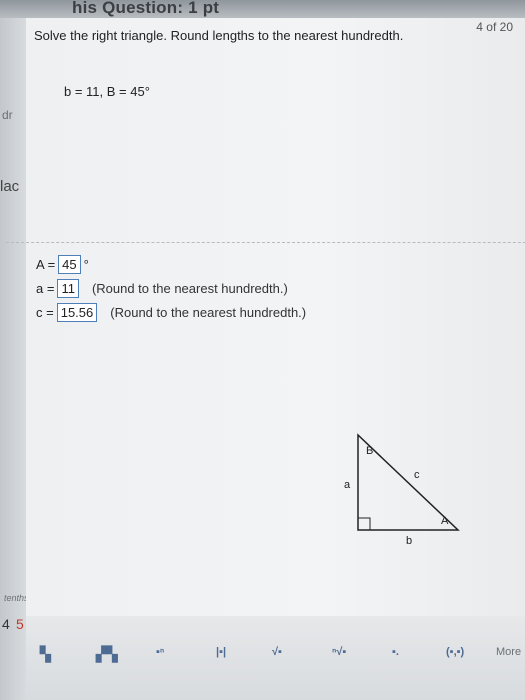 This screenshot has width=525, height=700. I want to click on answer-label: a =, so click(45, 288).